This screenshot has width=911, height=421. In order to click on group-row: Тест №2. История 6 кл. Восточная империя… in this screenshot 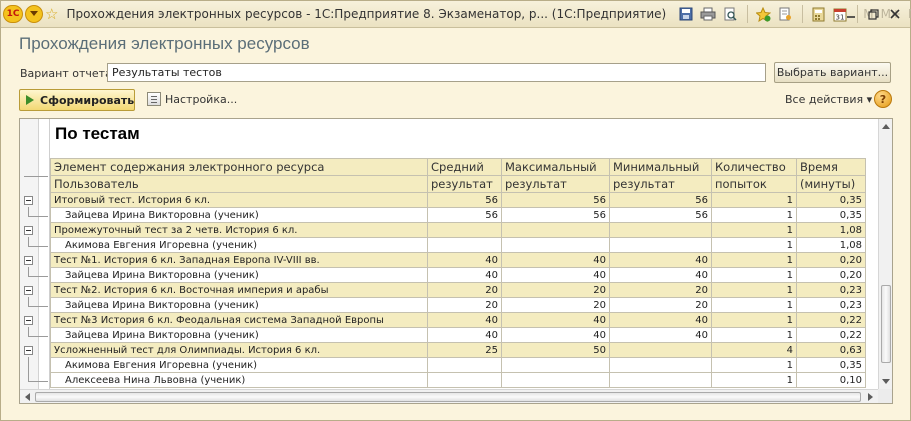, I will do `click(458, 290)`.